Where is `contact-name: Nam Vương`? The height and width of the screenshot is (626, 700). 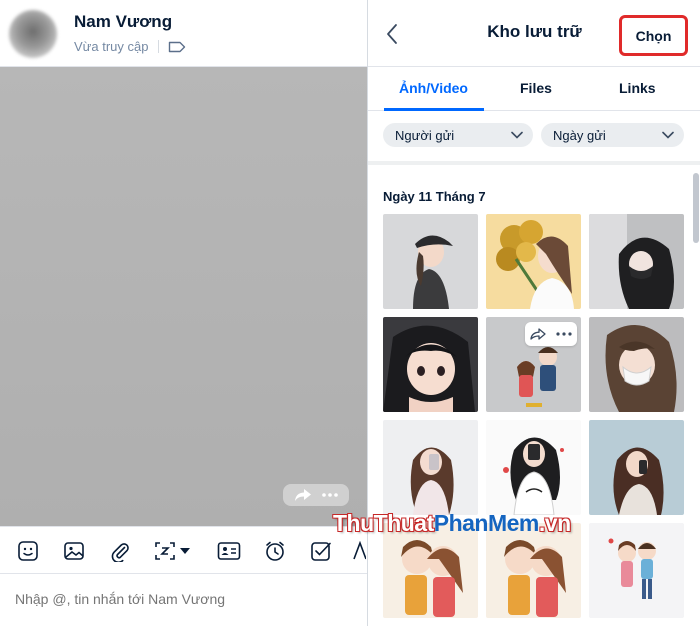 contact-name: Nam Vương is located at coordinates (123, 22).